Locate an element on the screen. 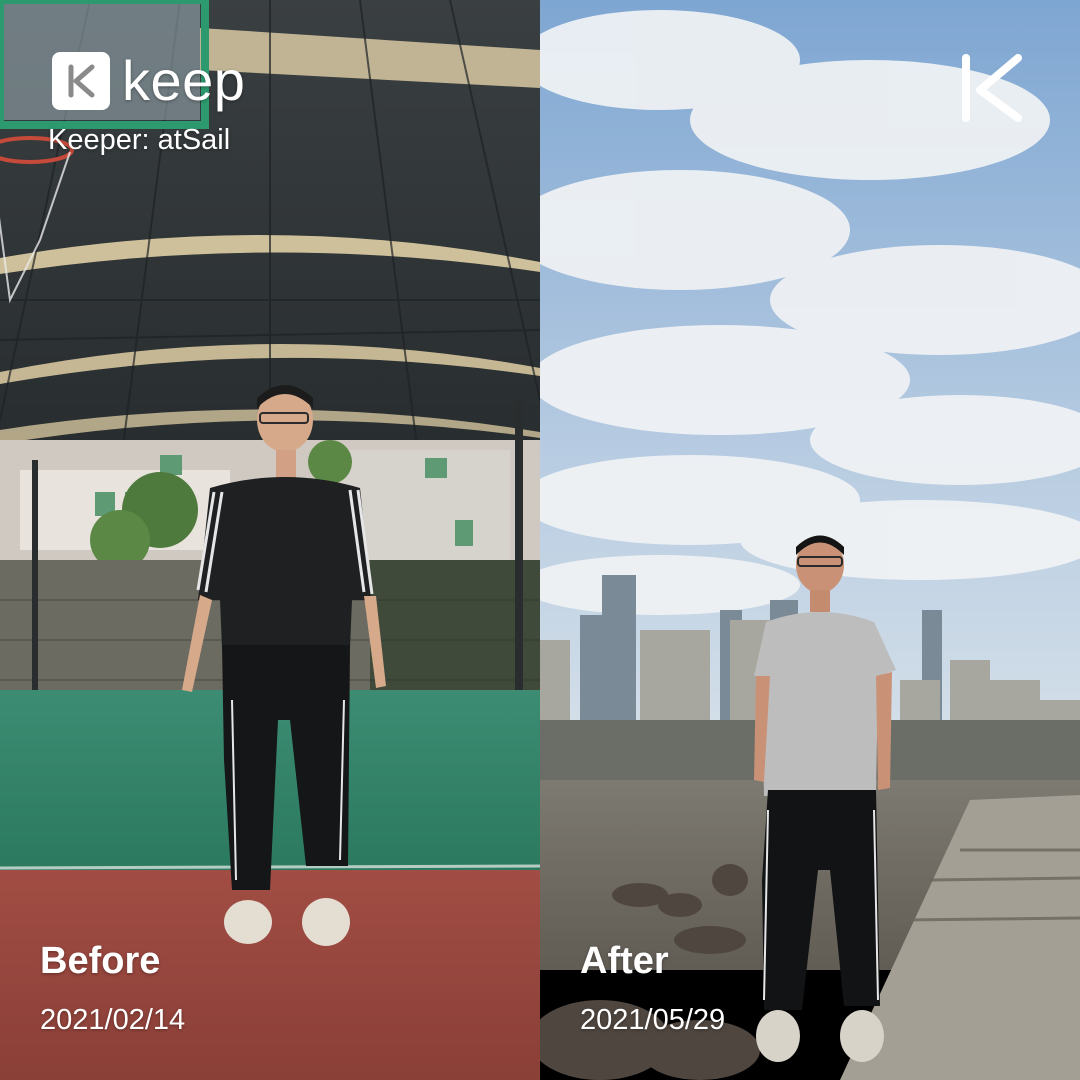 The width and height of the screenshot is (1080, 1080). before-date: 2021/02/14 is located at coordinates (113, 1020).